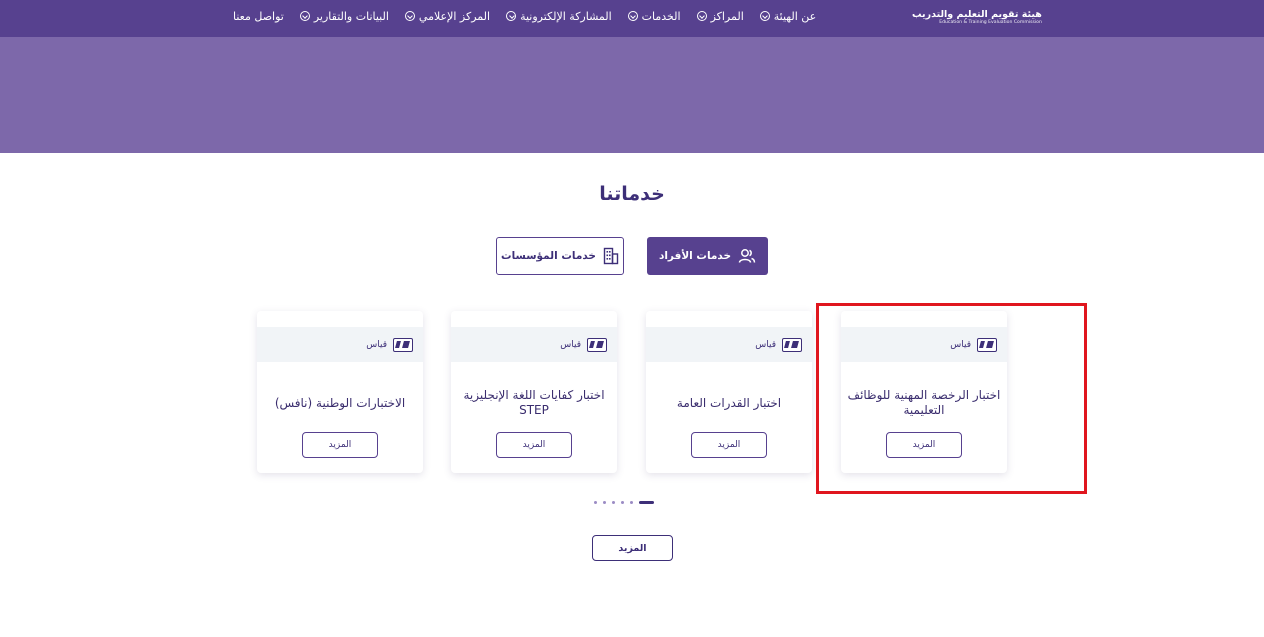 The height and width of the screenshot is (637, 1264). I want to click on tab-label: خدمات المؤسسات, so click(548, 256).